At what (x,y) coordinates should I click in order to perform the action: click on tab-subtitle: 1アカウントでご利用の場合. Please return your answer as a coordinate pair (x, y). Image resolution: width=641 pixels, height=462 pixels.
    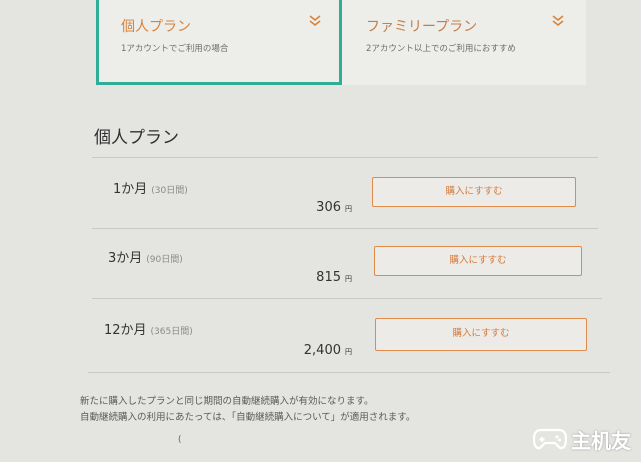
    Looking at the image, I should click on (175, 49).